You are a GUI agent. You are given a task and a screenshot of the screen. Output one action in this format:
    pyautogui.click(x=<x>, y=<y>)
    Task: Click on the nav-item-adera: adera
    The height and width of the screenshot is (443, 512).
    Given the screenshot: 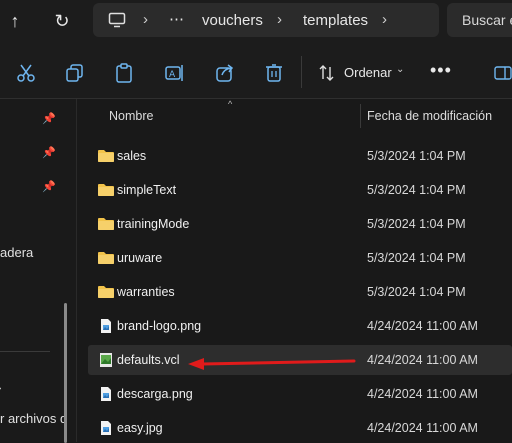 What is the action you would take?
    pyautogui.click(x=16, y=252)
    